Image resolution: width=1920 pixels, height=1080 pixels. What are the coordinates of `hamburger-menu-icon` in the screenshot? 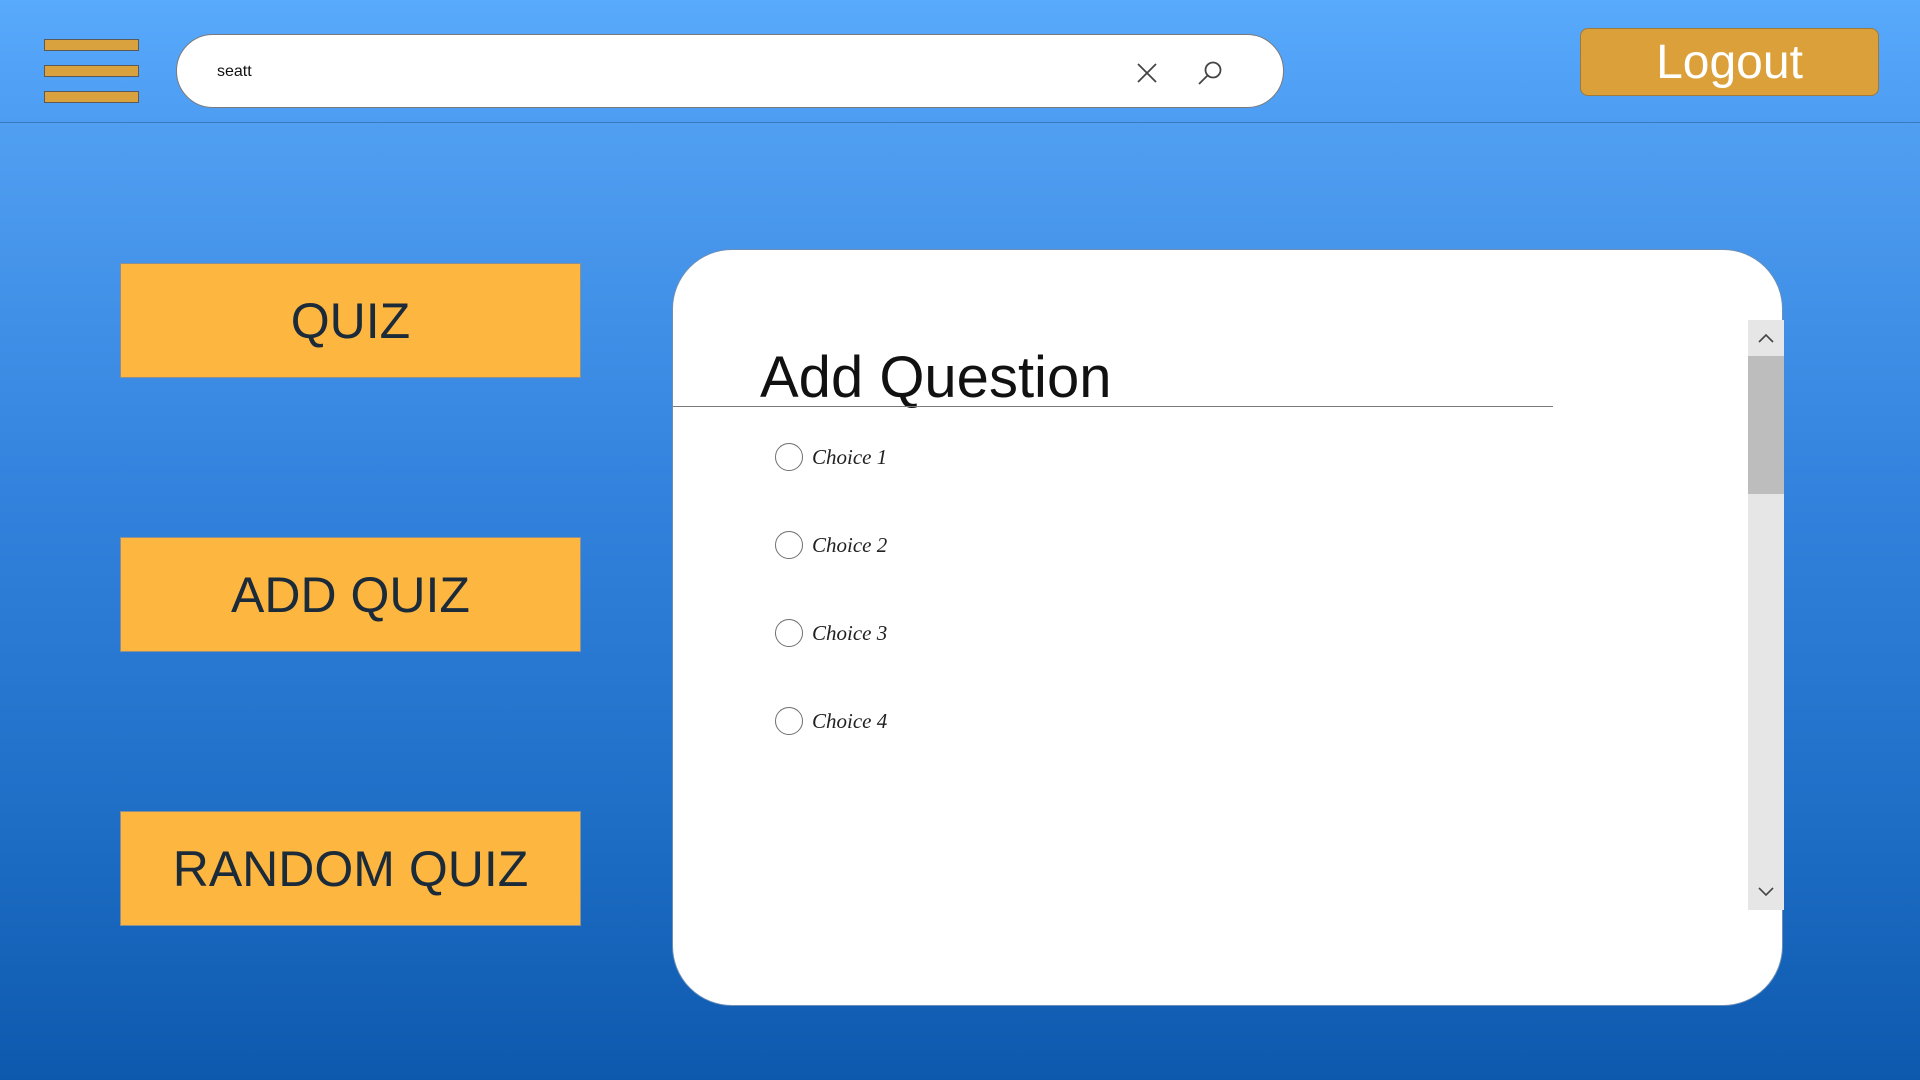 It's located at (91, 72).